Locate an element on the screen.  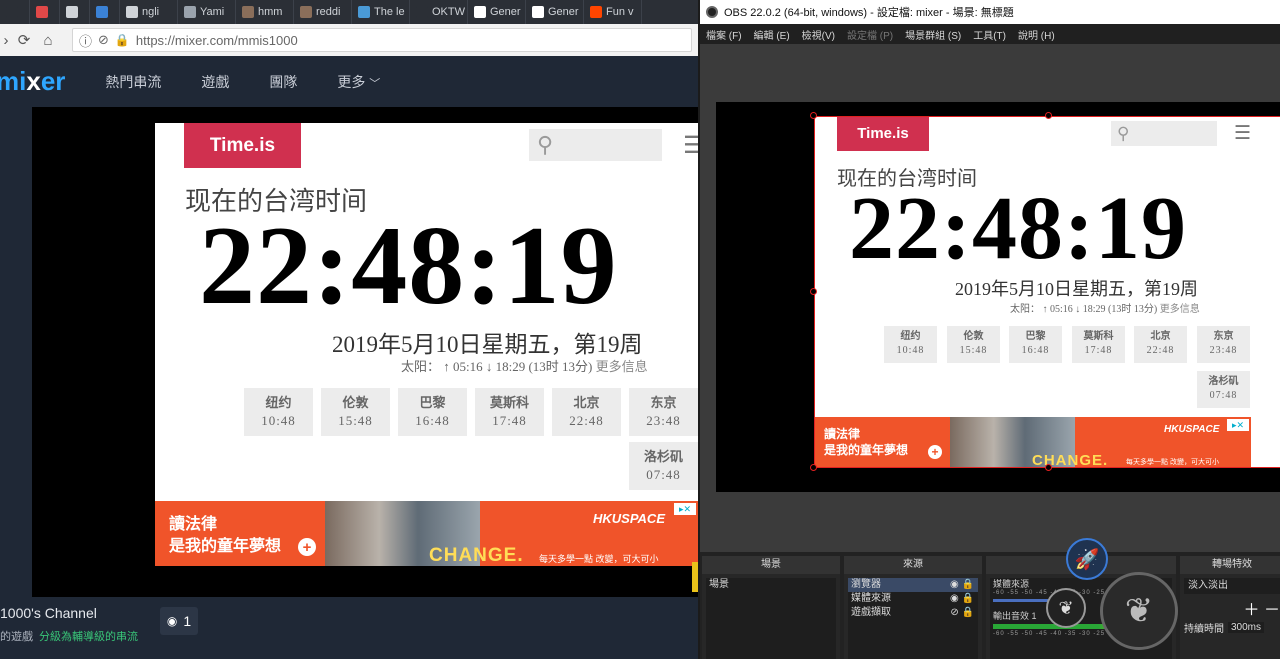
wiki-icon is located at coordinates (480, 12).